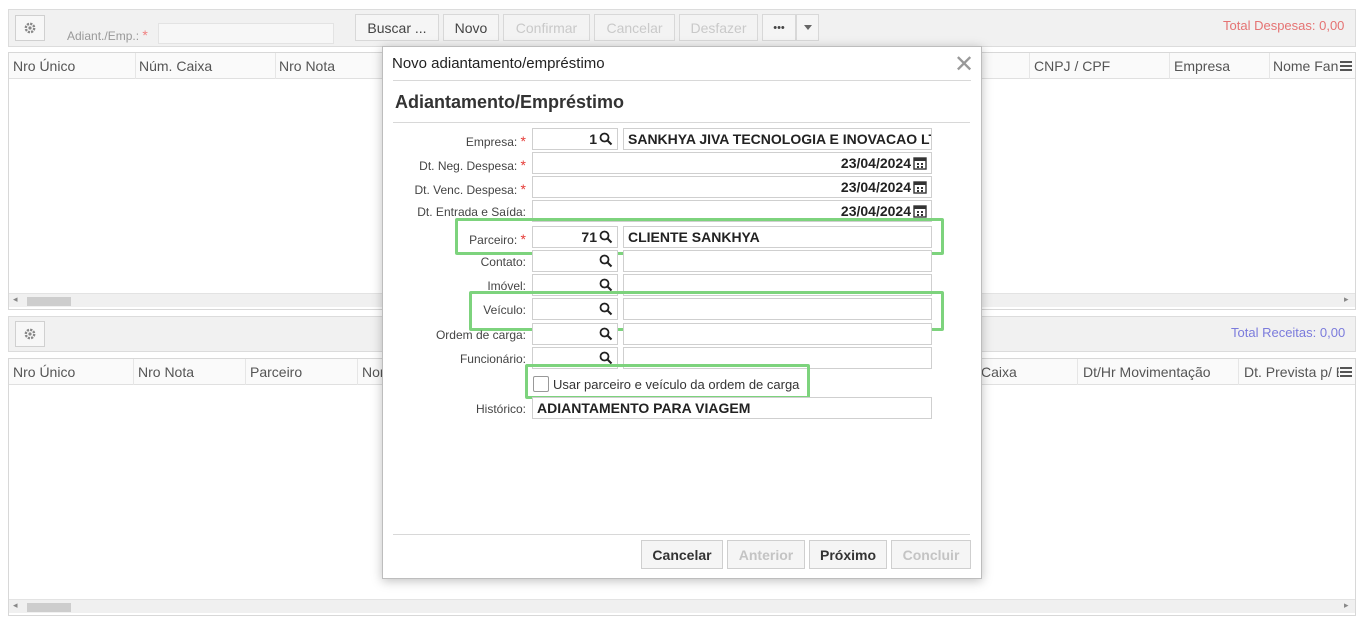 The height and width of the screenshot is (625, 1364). What do you see at coordinates (777, 261) in the screenshot?
I see `contato-name-input` at bounding box center [777, 261].